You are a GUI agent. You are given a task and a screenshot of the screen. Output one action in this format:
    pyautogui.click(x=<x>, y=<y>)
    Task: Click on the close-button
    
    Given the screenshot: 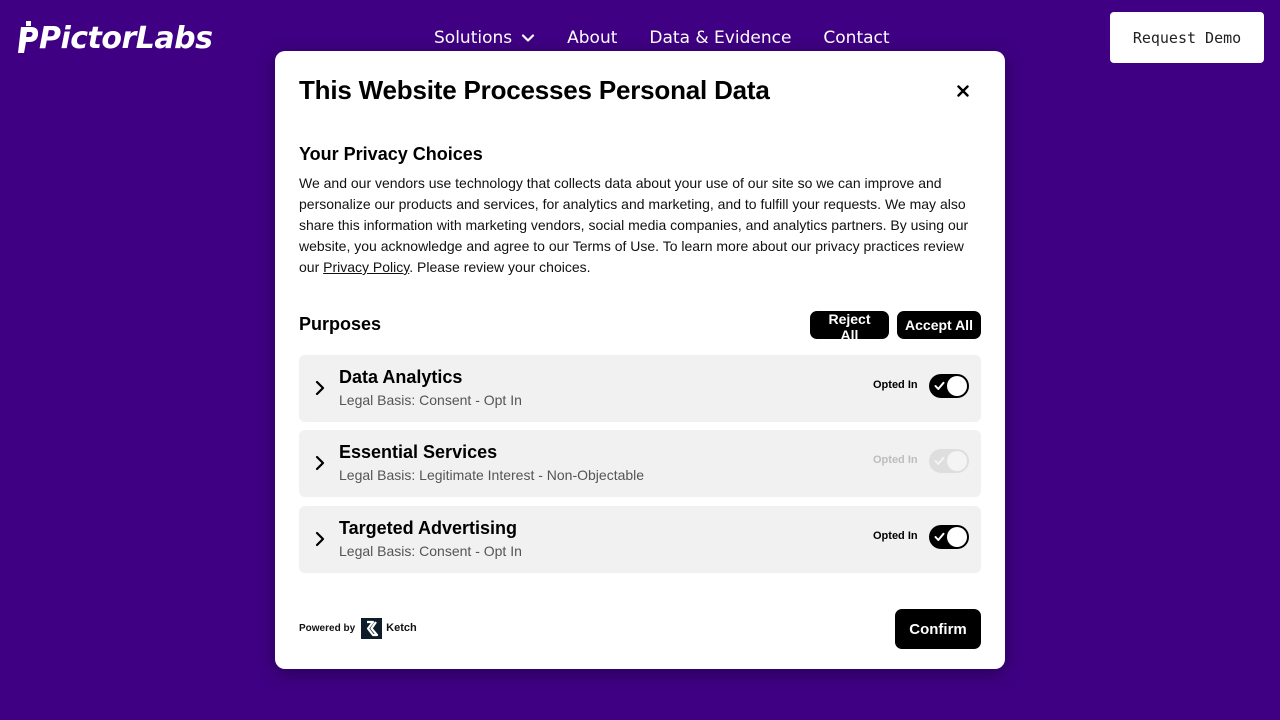 What is the action you would take?
    pyautogui.click(x=963, y=91)
    